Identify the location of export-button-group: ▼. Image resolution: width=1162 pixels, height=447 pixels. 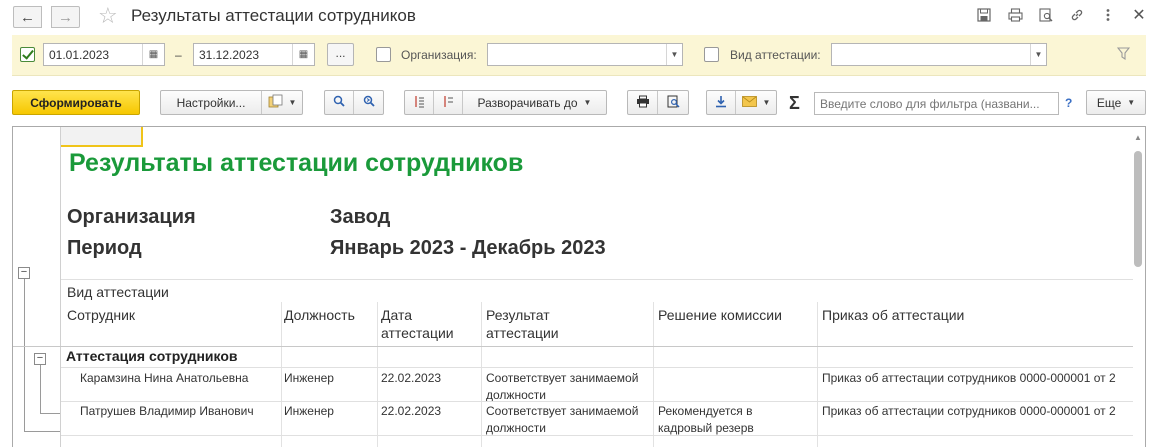
(741, 102).